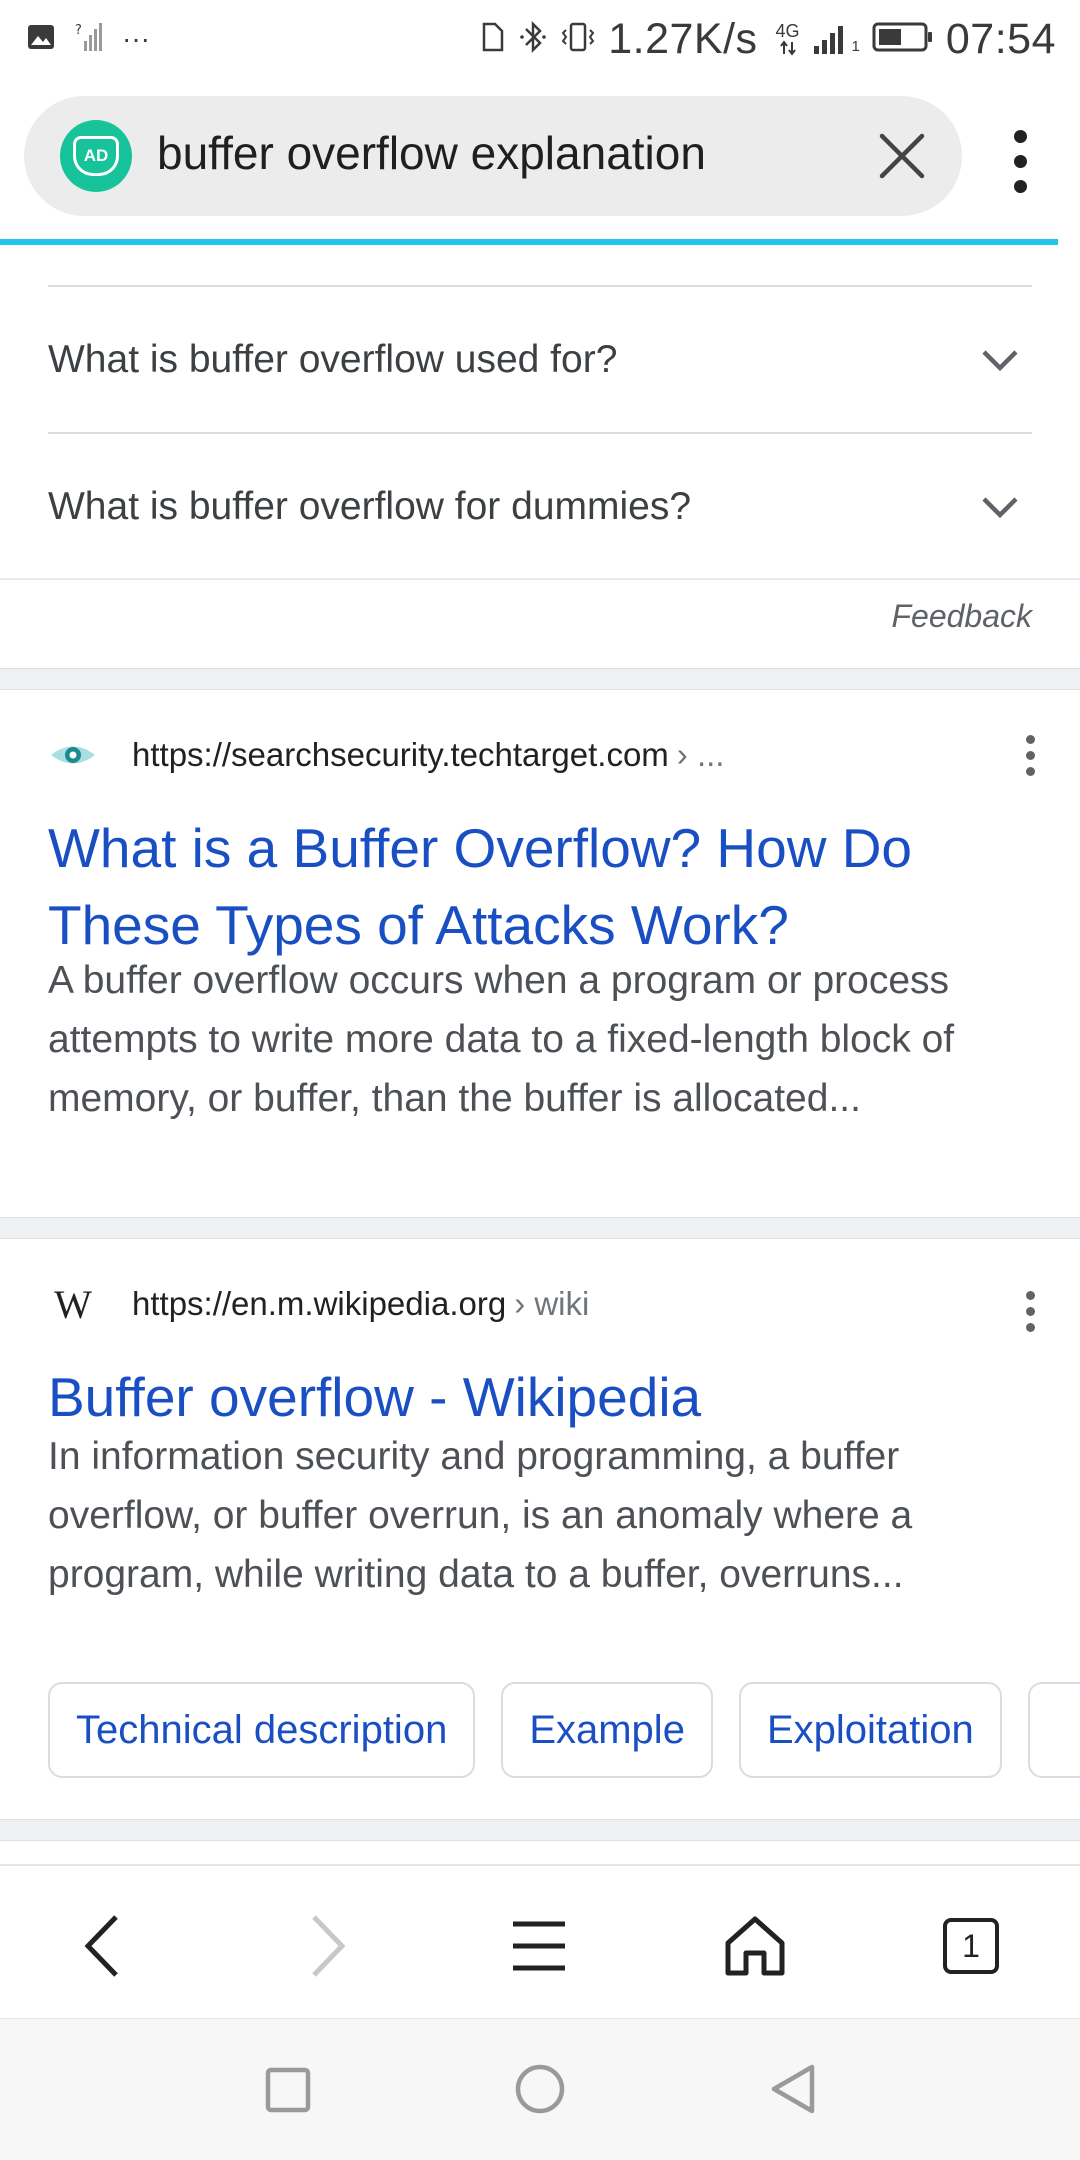 The width and height of the screenshot is (1080, 2160). I want to click on vibrate-icon, so click(578, 39).